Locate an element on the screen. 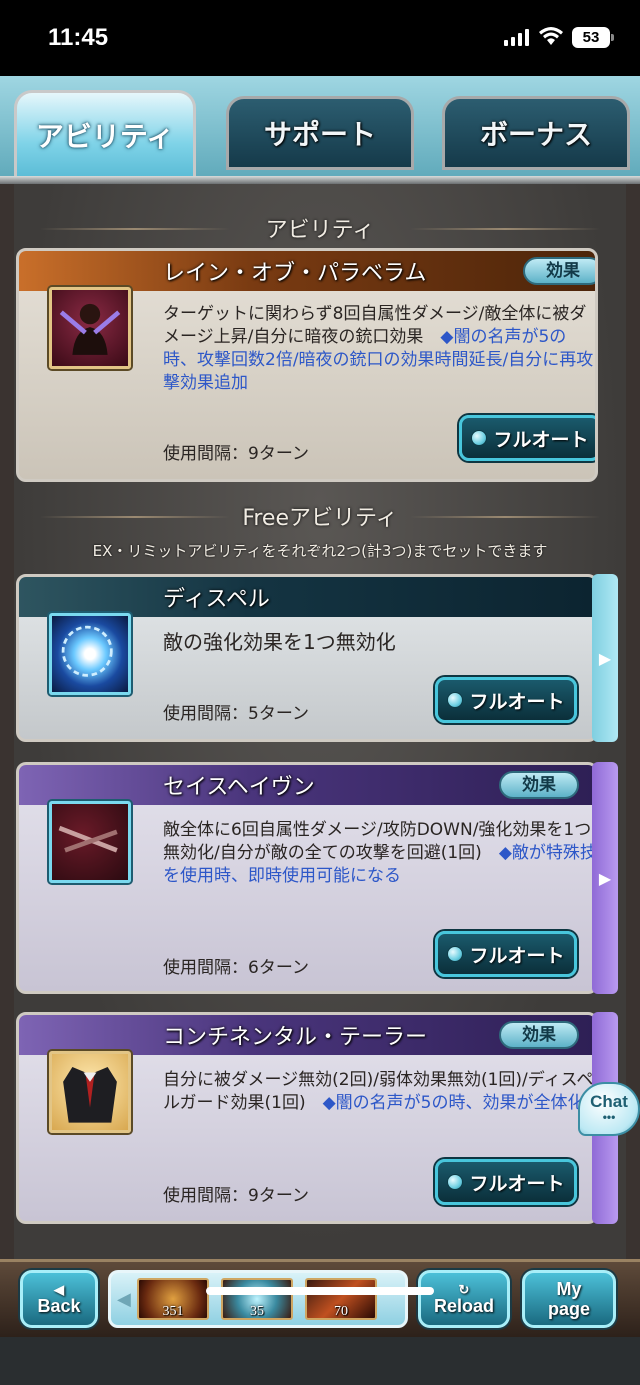 This screenshot has width=640, height=1385. tab-bar: アビリティ サポート ボーナス is located at coordinates (320, 128).